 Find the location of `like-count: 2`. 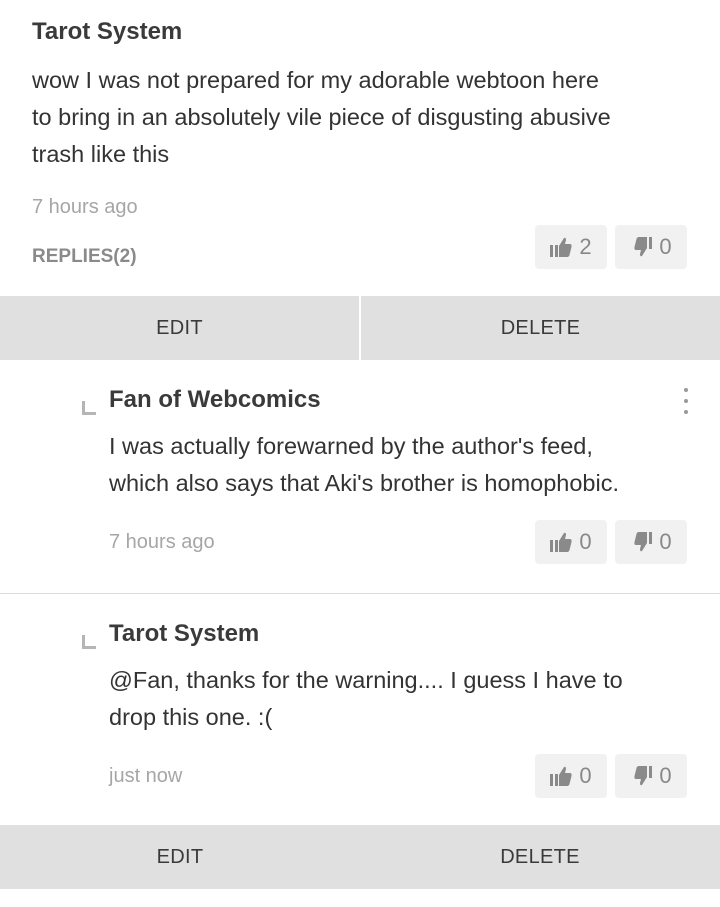

like-count: 2 is located at coordinates (585, 246).